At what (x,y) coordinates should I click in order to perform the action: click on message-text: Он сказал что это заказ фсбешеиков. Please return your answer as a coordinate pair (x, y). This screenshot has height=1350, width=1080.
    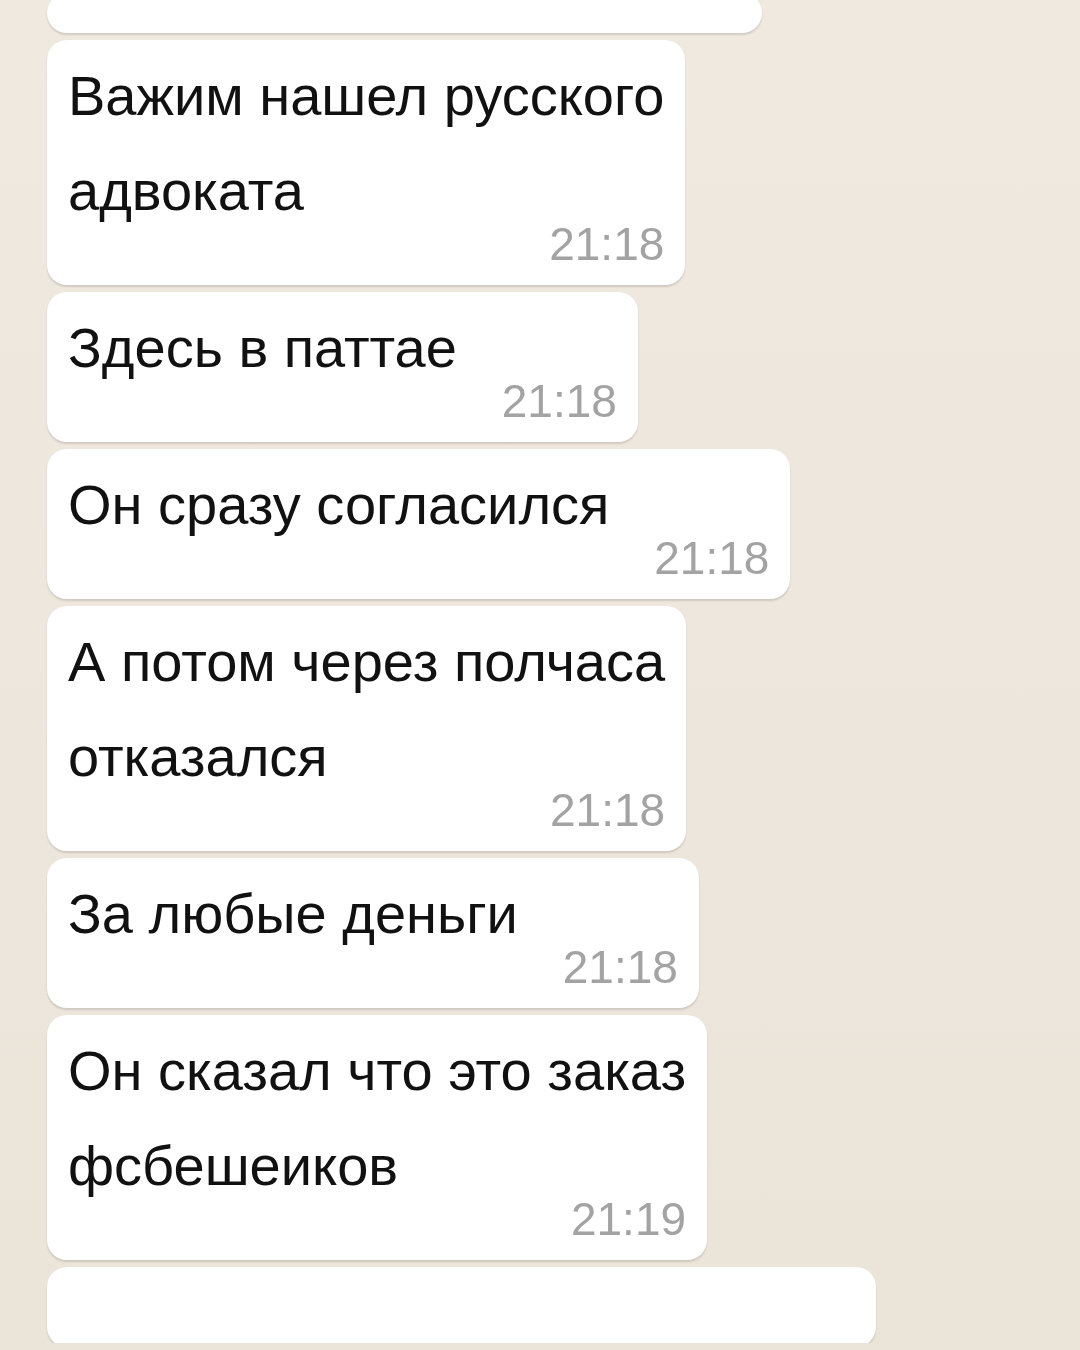
    Looking at the image, I should click on (377, 1118).